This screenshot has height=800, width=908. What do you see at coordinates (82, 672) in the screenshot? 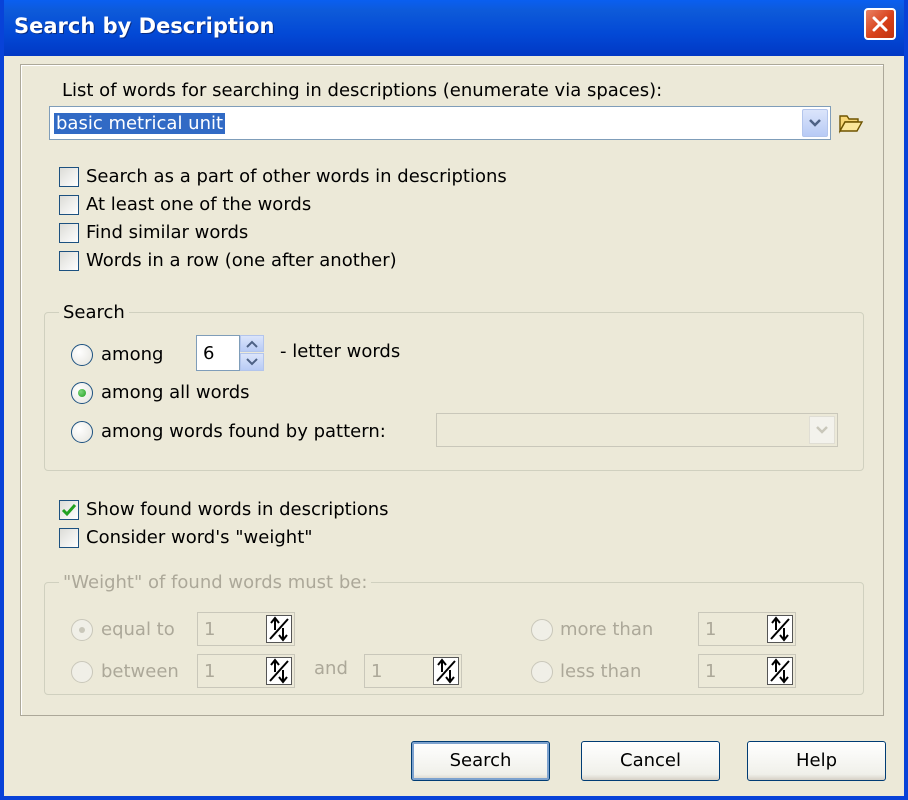
I see `radio-between` at bounding box center [82, 672].